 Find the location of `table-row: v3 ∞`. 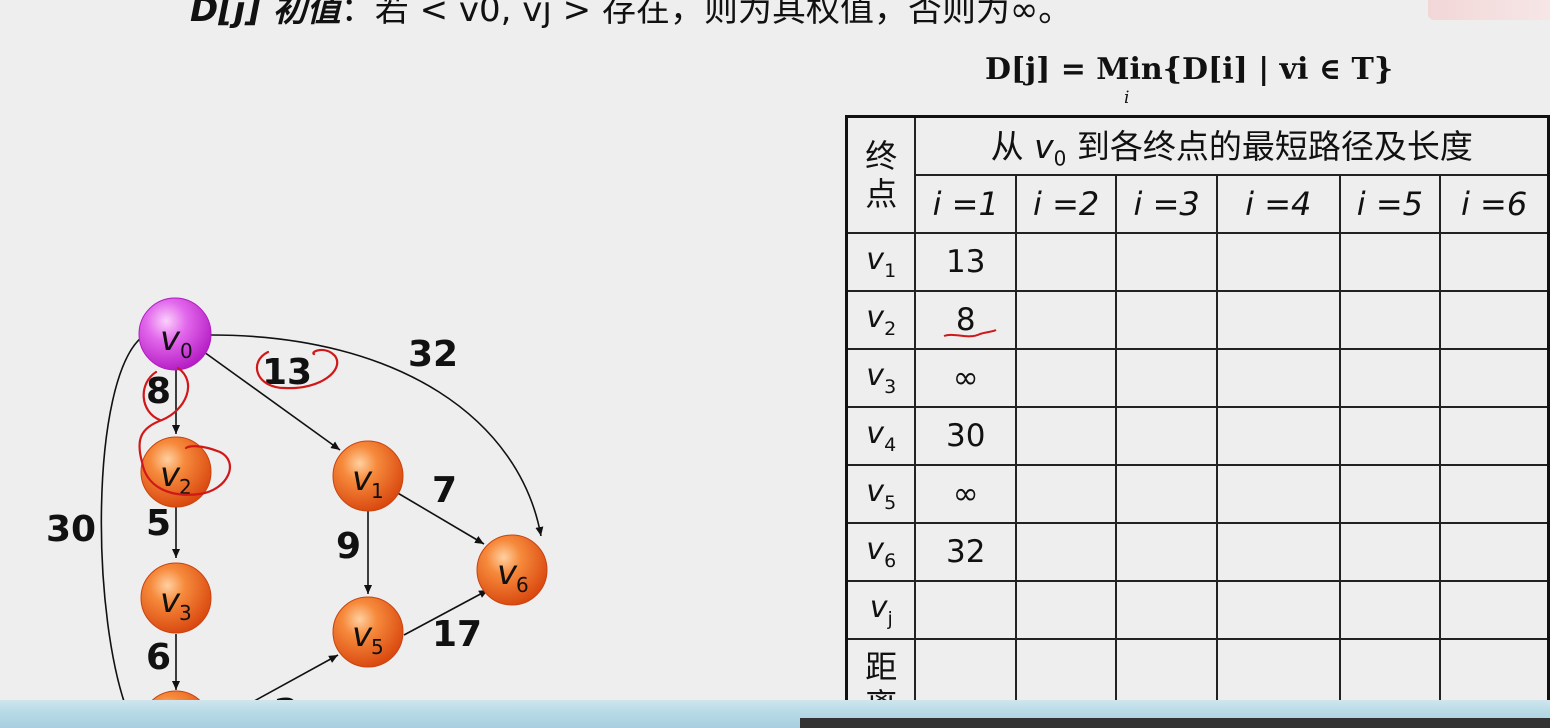

table-row: v3 ∞ is located at coordinates (1197, 377).